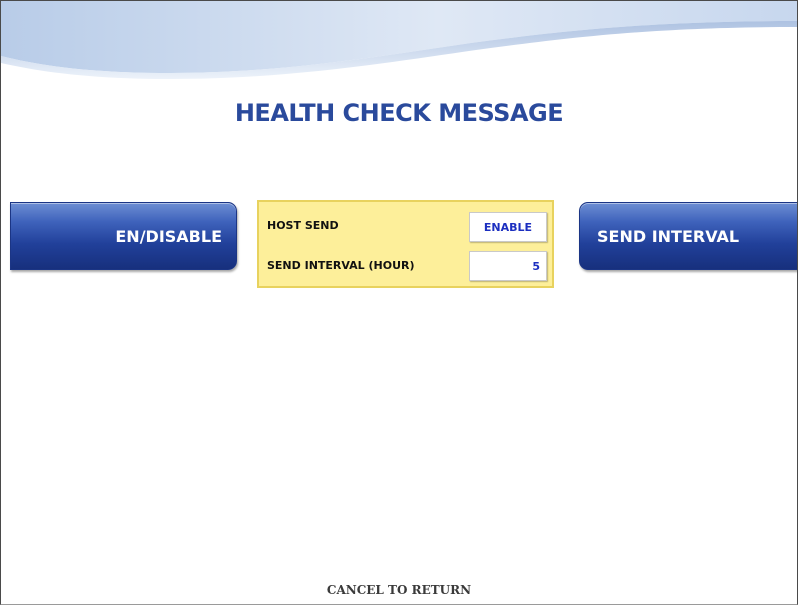  Describe the element at coordinates (399, 40) in the screenshot. I see `header-wave-banner` at that location.